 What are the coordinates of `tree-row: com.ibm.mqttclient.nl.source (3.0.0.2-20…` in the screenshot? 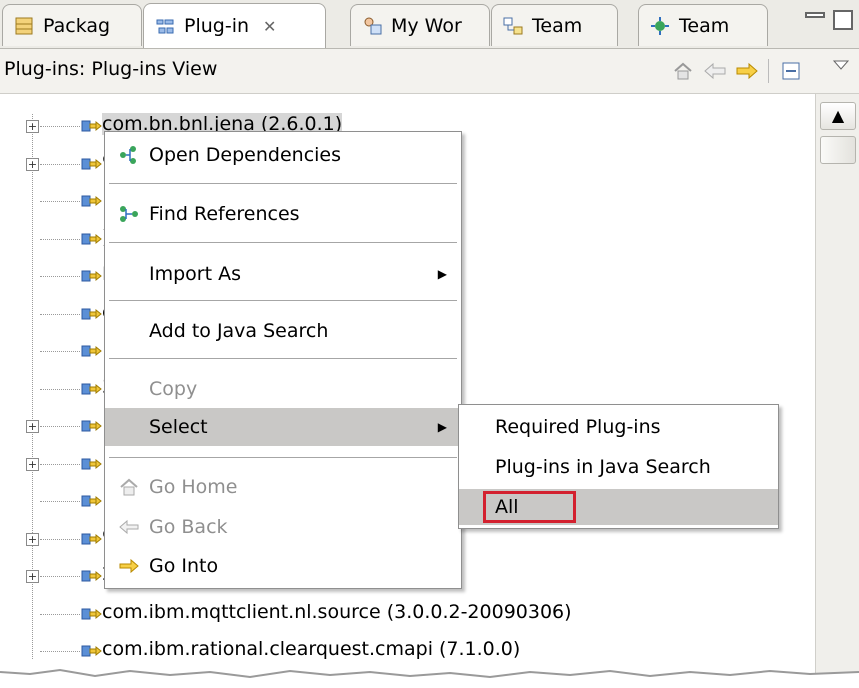 It's located at (400, 614).